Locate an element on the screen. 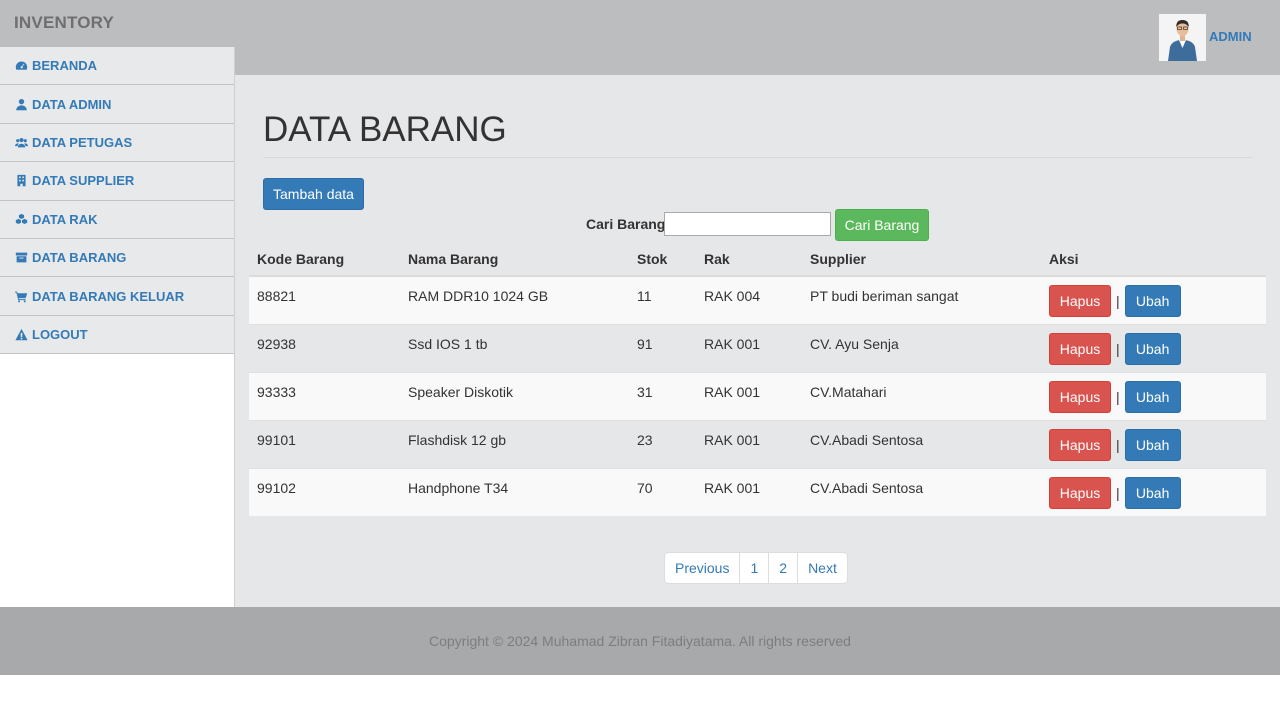 Image resolution: width=1280 pixels, height=719 pixels. sidebar-item-label: DATA BARANG KELUAR is located at coordinates (108, 296).